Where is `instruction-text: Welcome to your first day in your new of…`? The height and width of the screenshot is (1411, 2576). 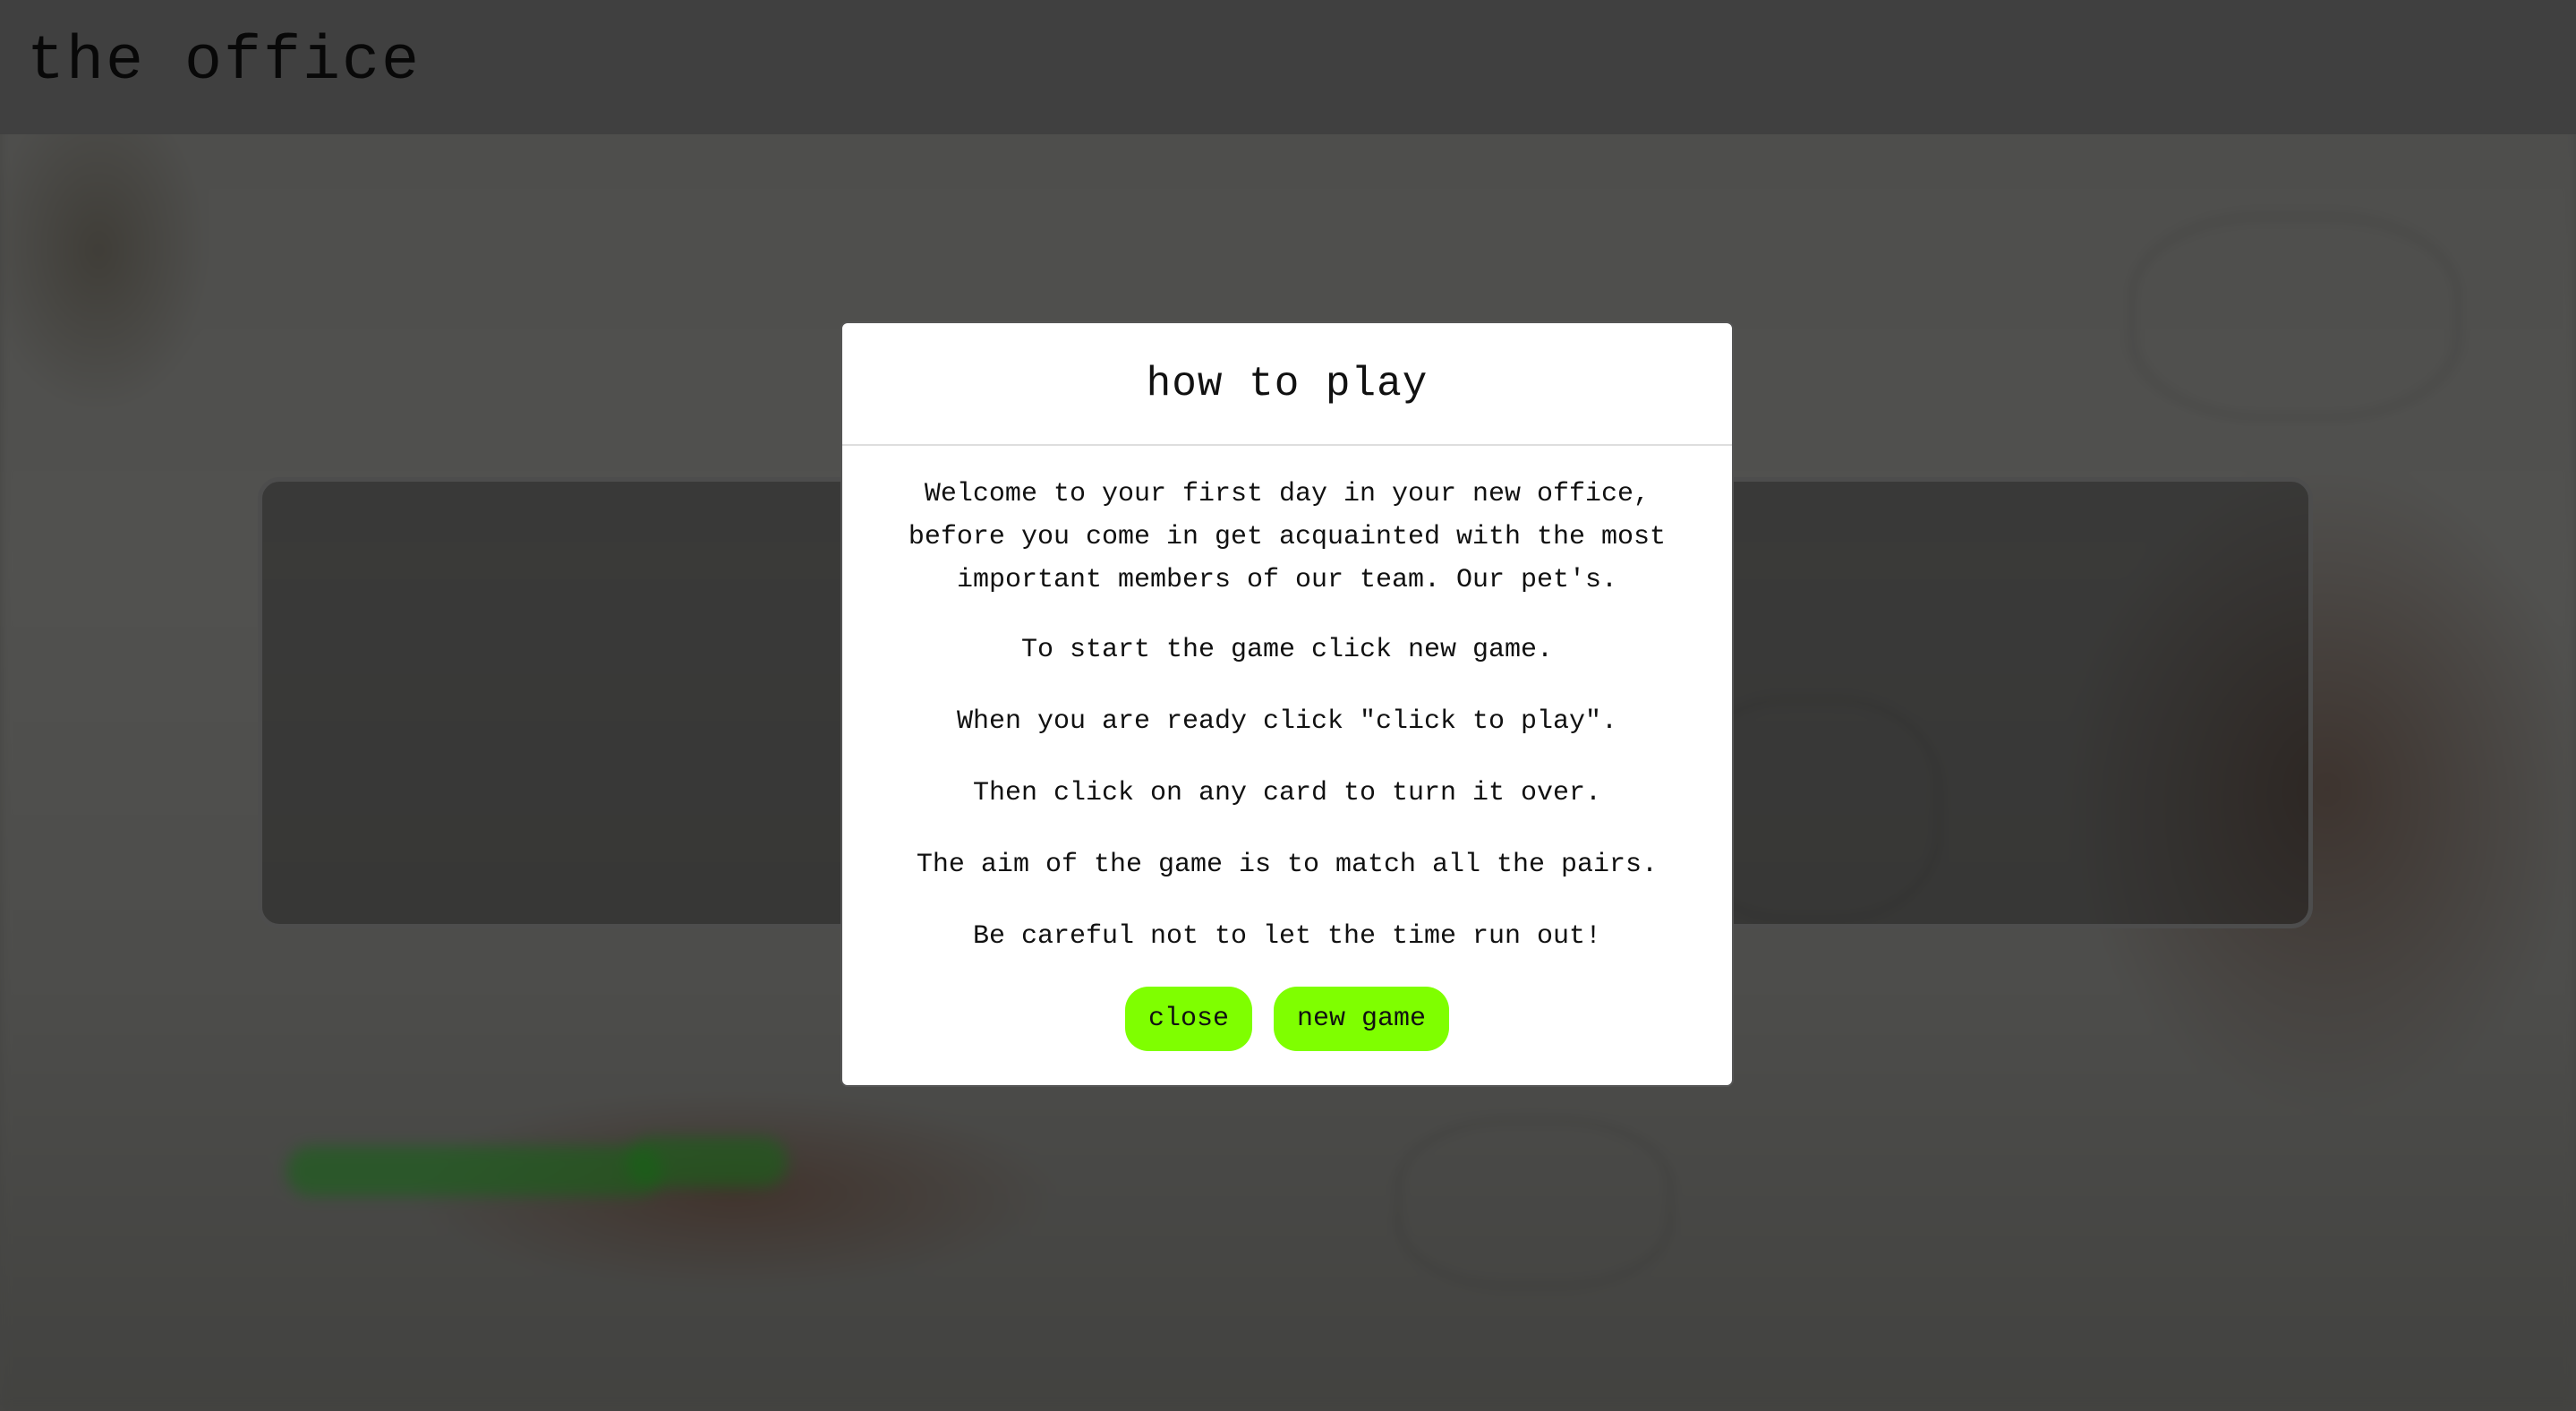
instruction-text: Welcome to your first day in your new of… is located at coordinates (1287, 537).